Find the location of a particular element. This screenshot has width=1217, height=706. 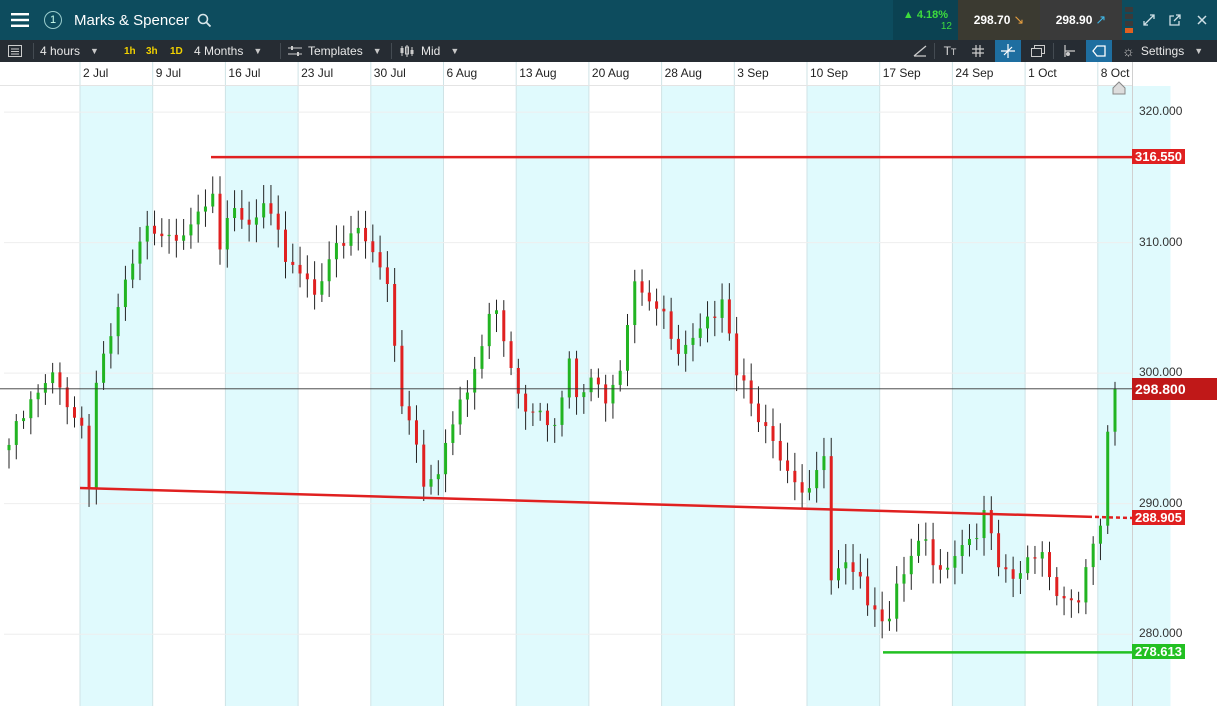

x-tick-label: 23 Jul is located at coordinates (317, 73).